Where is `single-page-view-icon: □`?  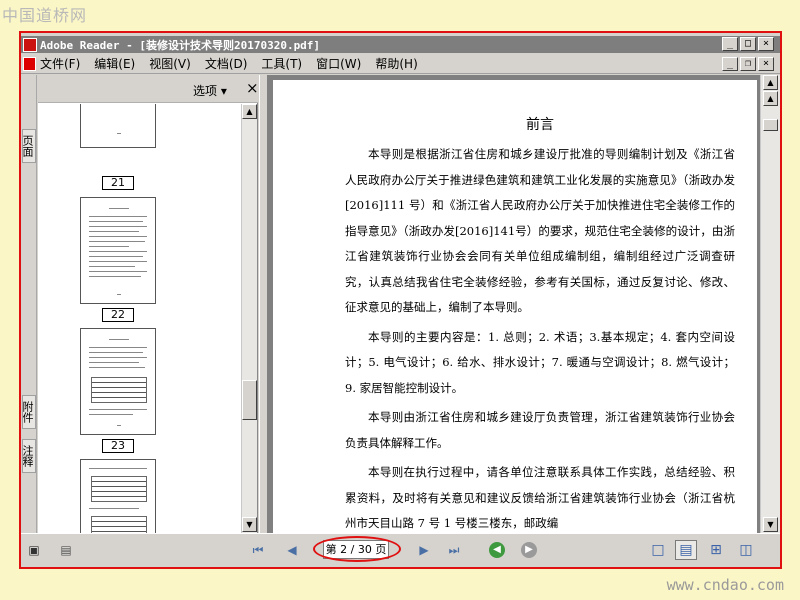 single-page-view-icon: □ is located at coordinates (658, 550).